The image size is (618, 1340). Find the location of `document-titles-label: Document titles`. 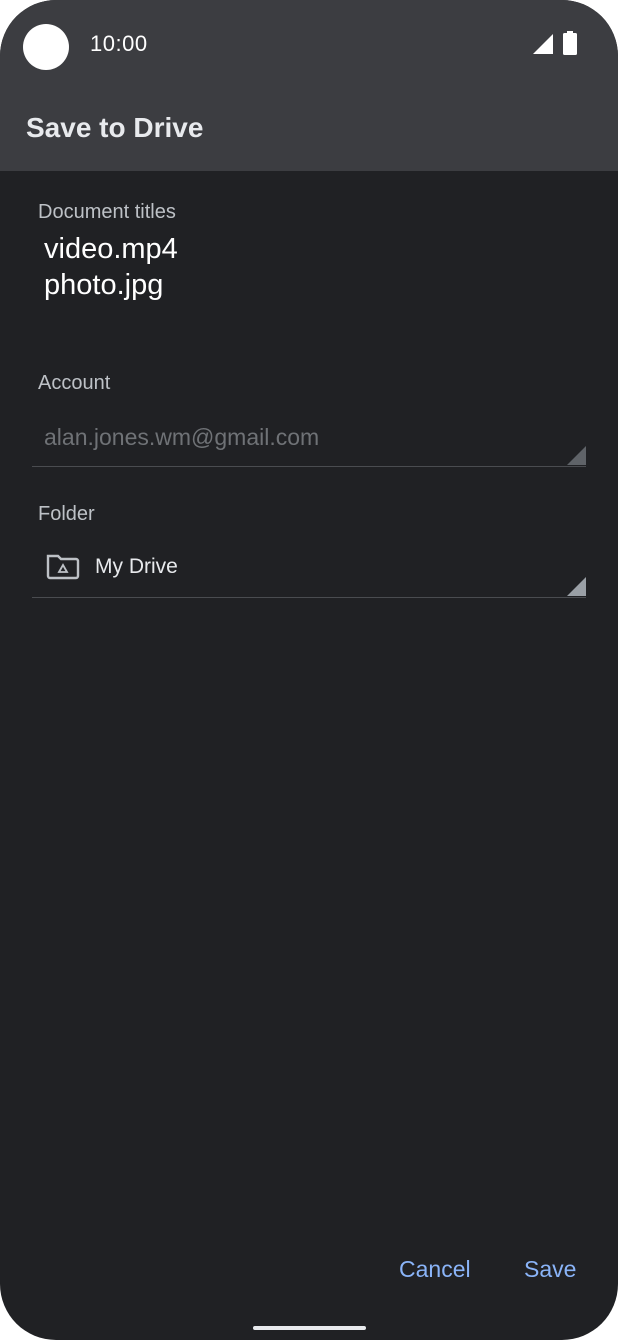

document-titles-label: Document titles is located at coordinates (107, 212).